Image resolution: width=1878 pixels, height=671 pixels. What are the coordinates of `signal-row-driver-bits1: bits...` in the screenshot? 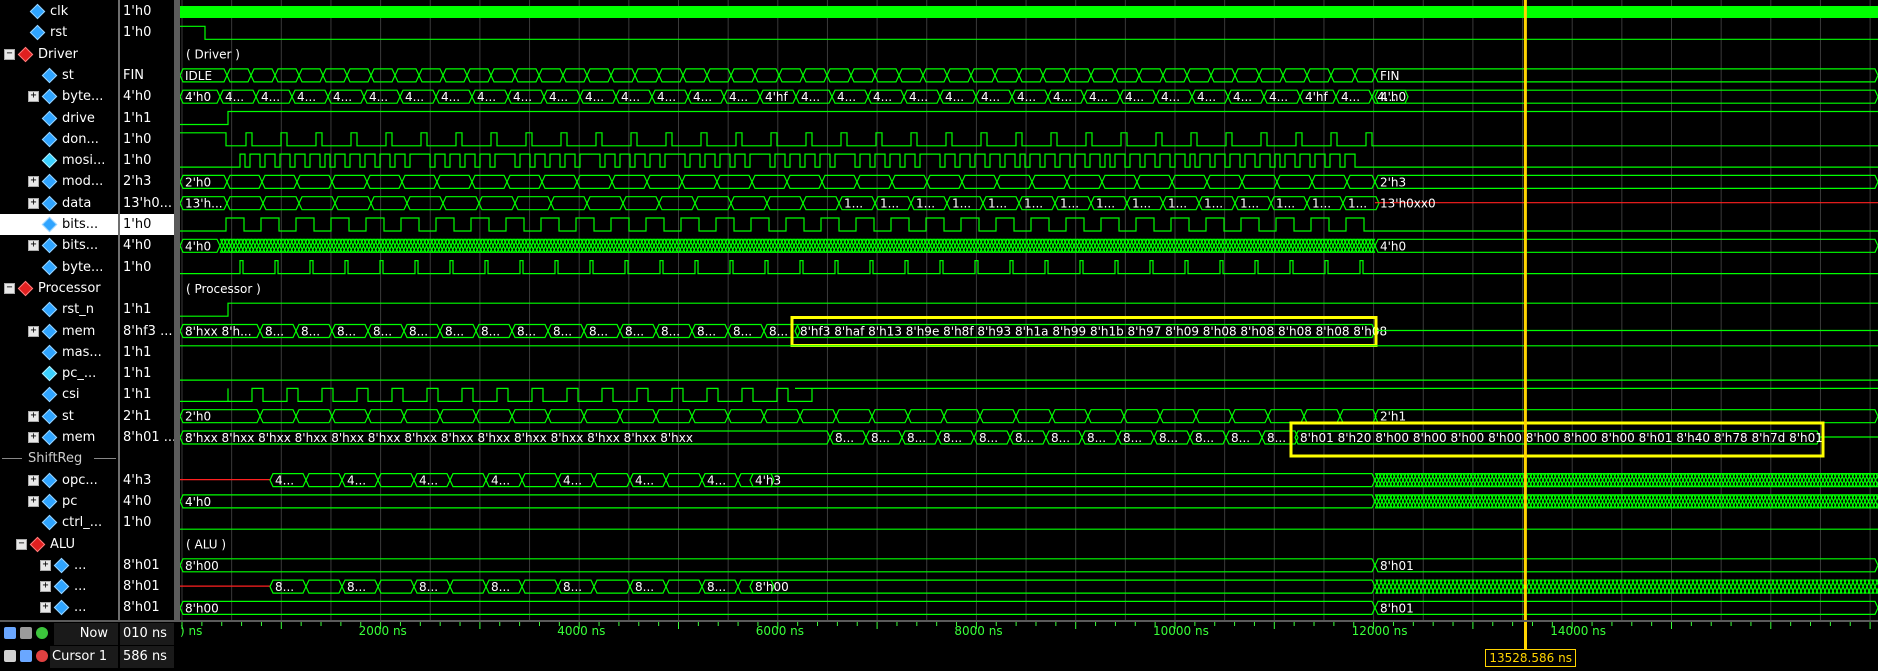 It's located at (59, 224).